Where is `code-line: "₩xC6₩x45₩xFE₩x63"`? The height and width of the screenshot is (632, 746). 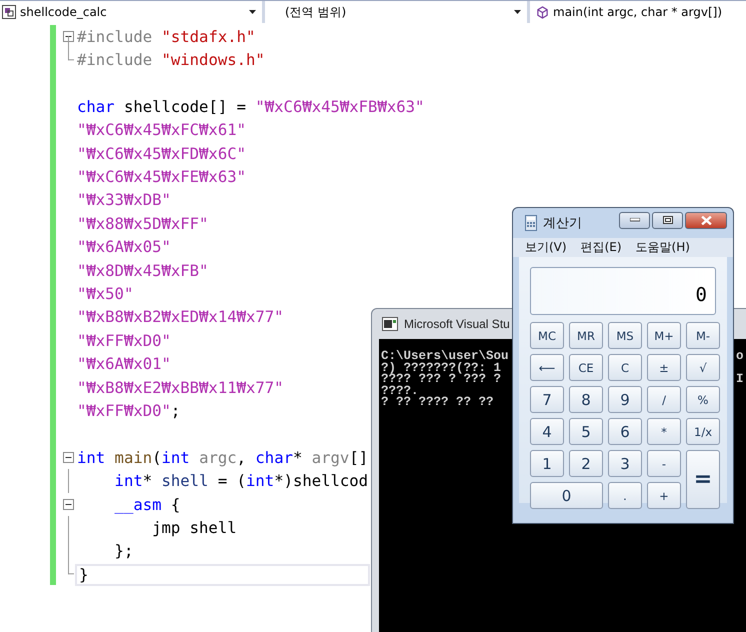
code-line: "₩xC6₩x45₩xFE₩x63" is located at coordinates (161, 177).